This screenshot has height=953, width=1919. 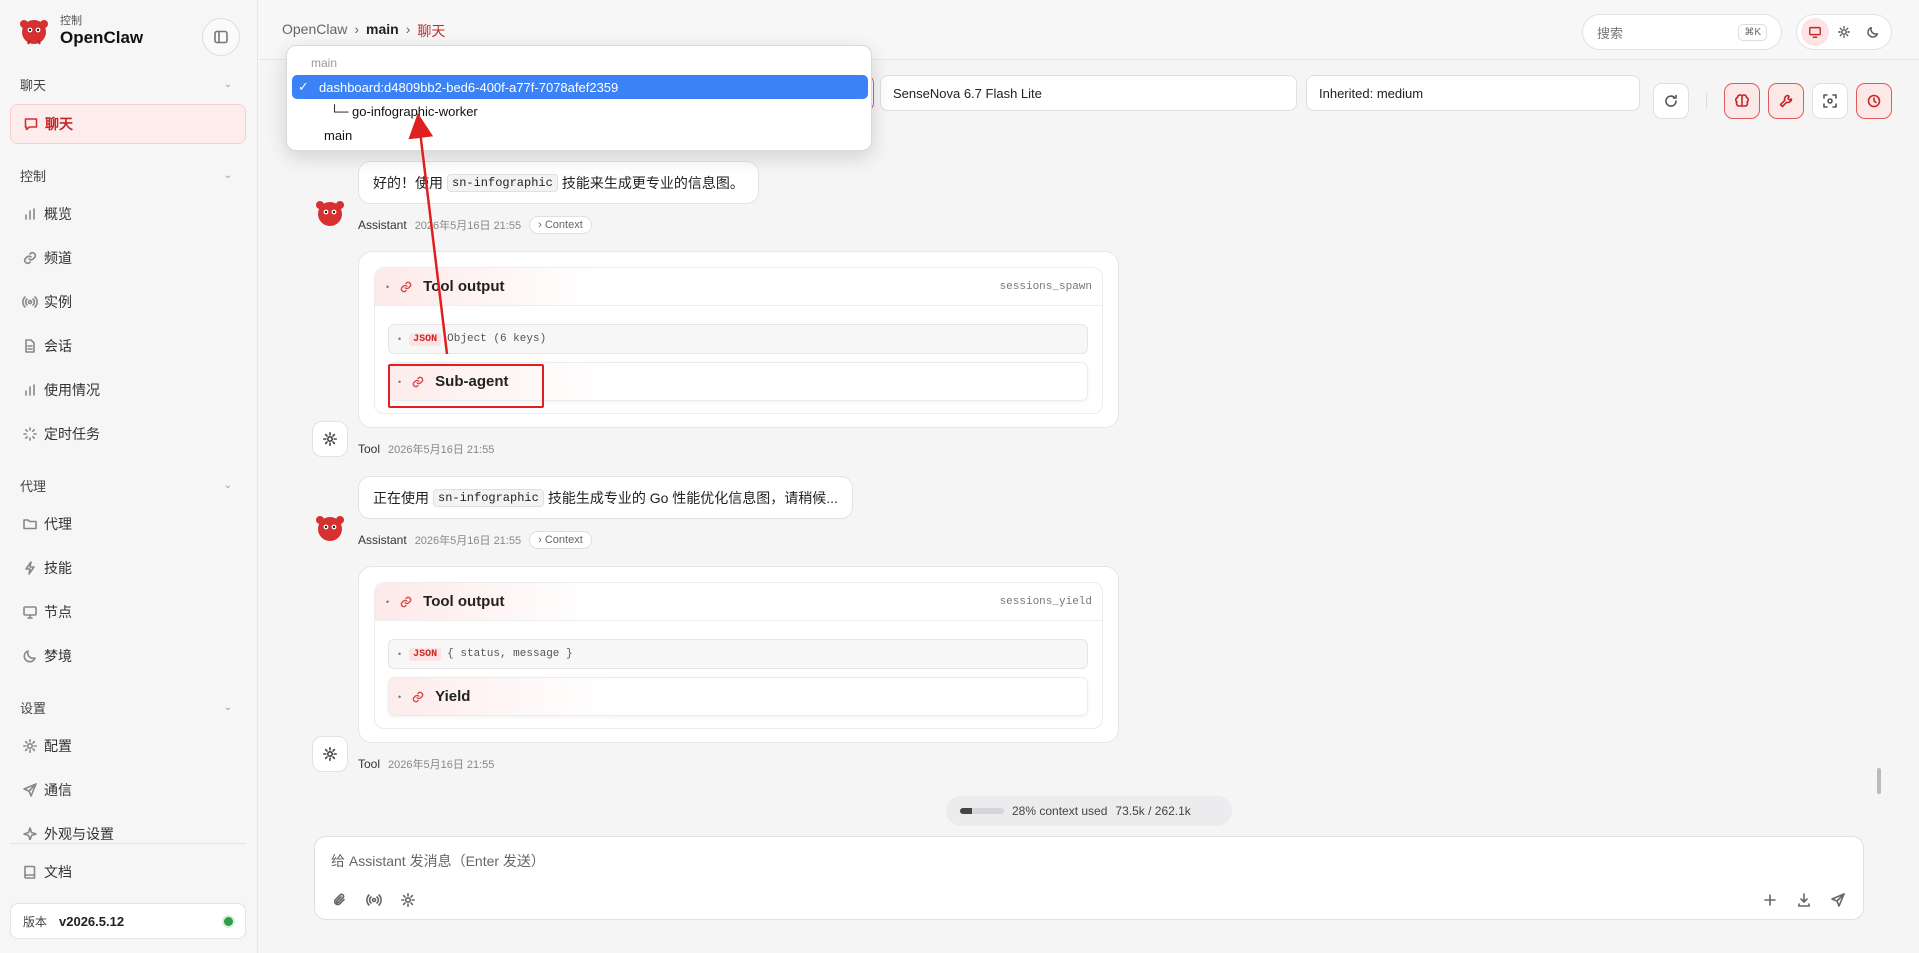 I want to click on send-icon, so click(x=33, y=790).